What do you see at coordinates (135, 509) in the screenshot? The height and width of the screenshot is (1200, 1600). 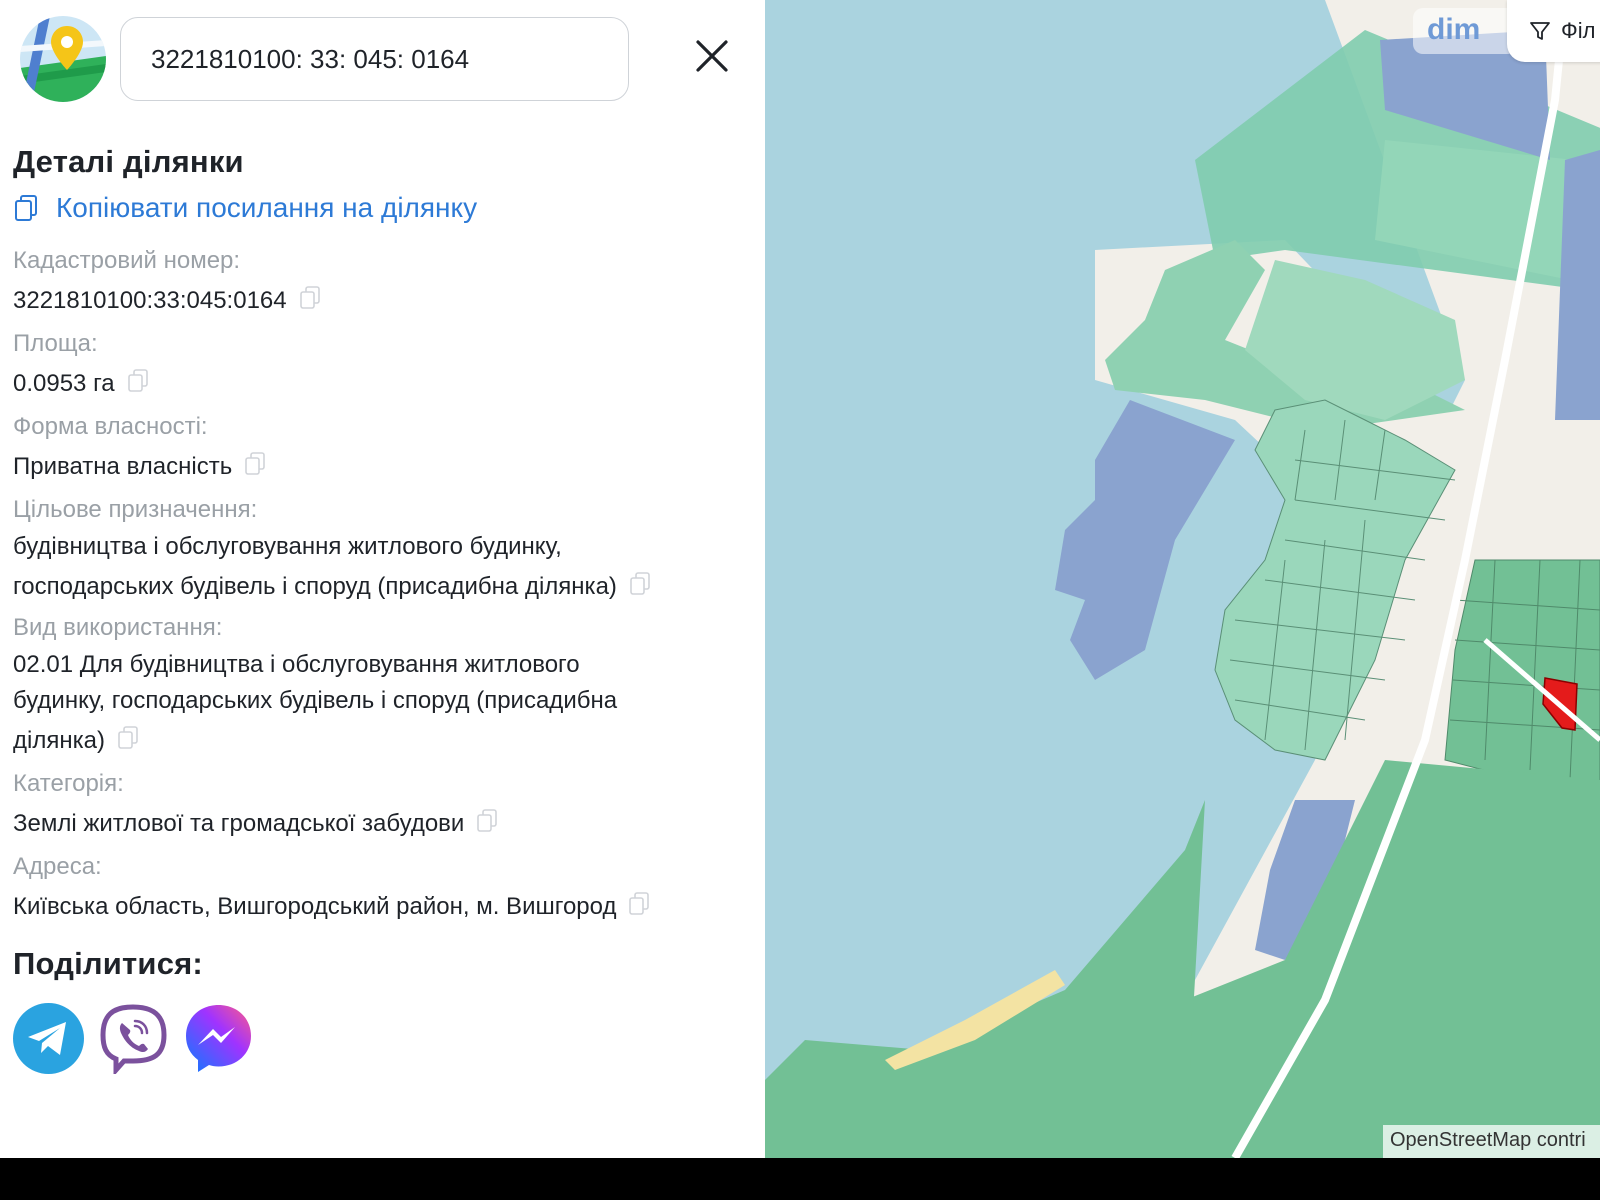 I see `purpose-label: Цільове призначення:` at bounding box center [135, 509].